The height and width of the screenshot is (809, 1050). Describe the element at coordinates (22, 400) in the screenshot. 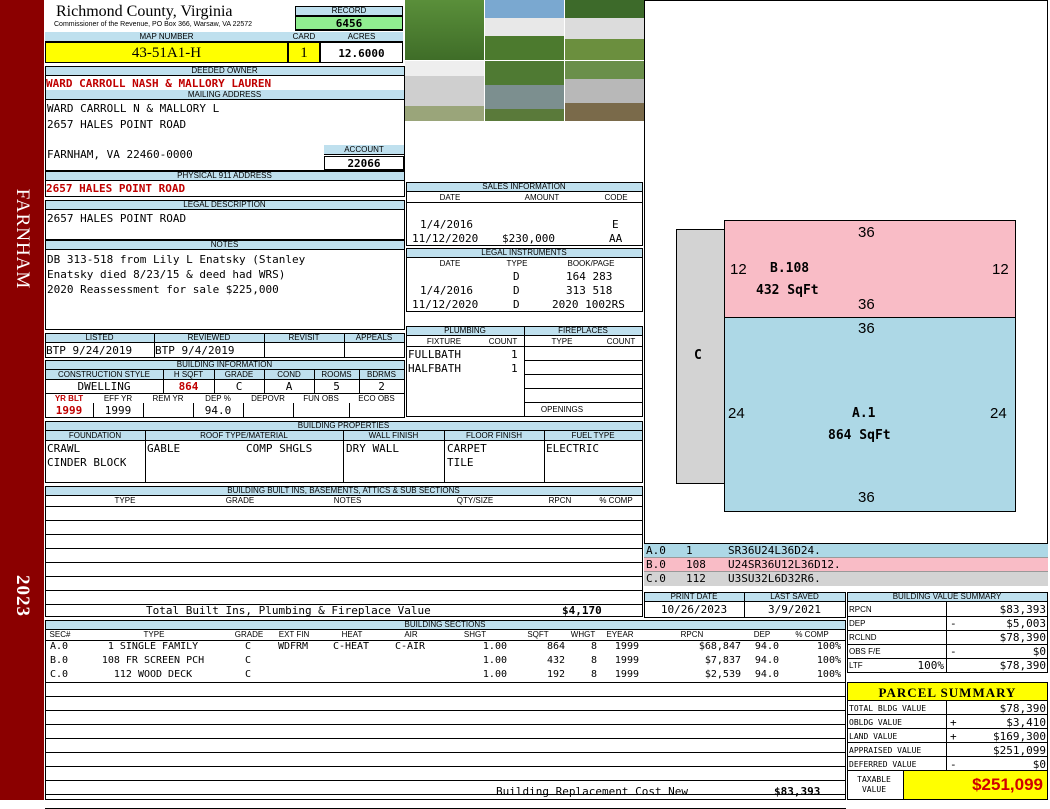

I see `side-bar` at that location.